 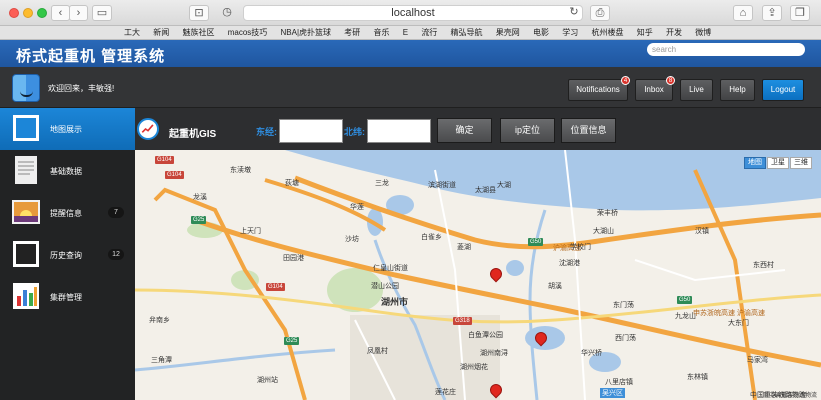 I want to click on map-label: 三龙, so click(x=382, y=183).